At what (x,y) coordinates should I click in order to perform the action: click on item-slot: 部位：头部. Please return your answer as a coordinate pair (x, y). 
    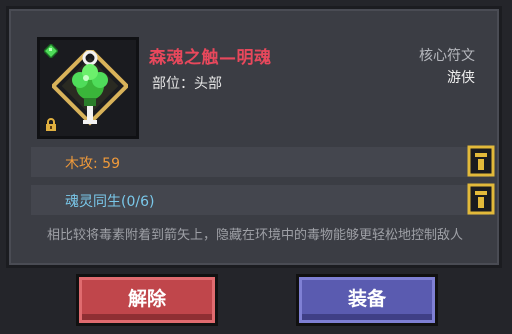
    Looking at the image, I should click on (187, 83).